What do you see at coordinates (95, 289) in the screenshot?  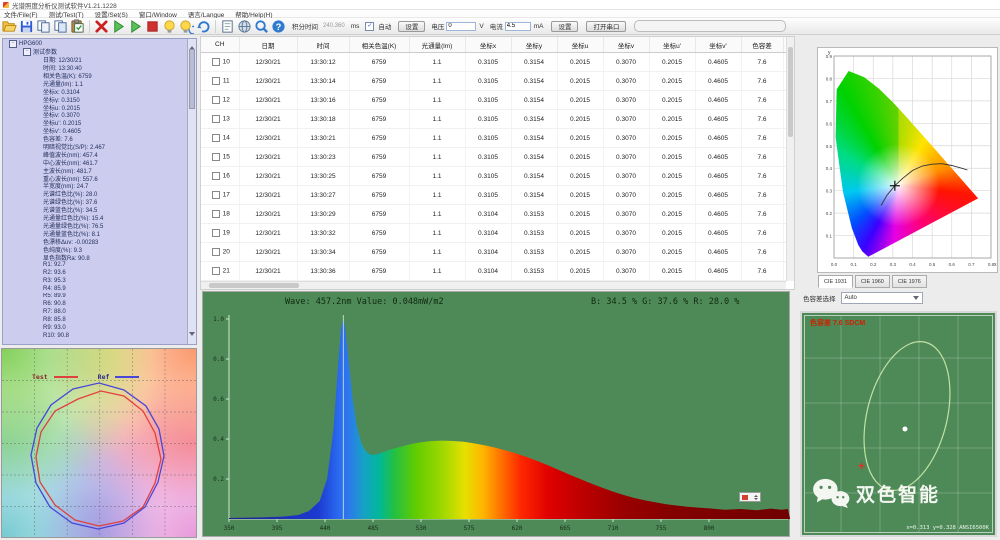 I see `tree-item: R4: 85.9` at bounding box center [95, 289].